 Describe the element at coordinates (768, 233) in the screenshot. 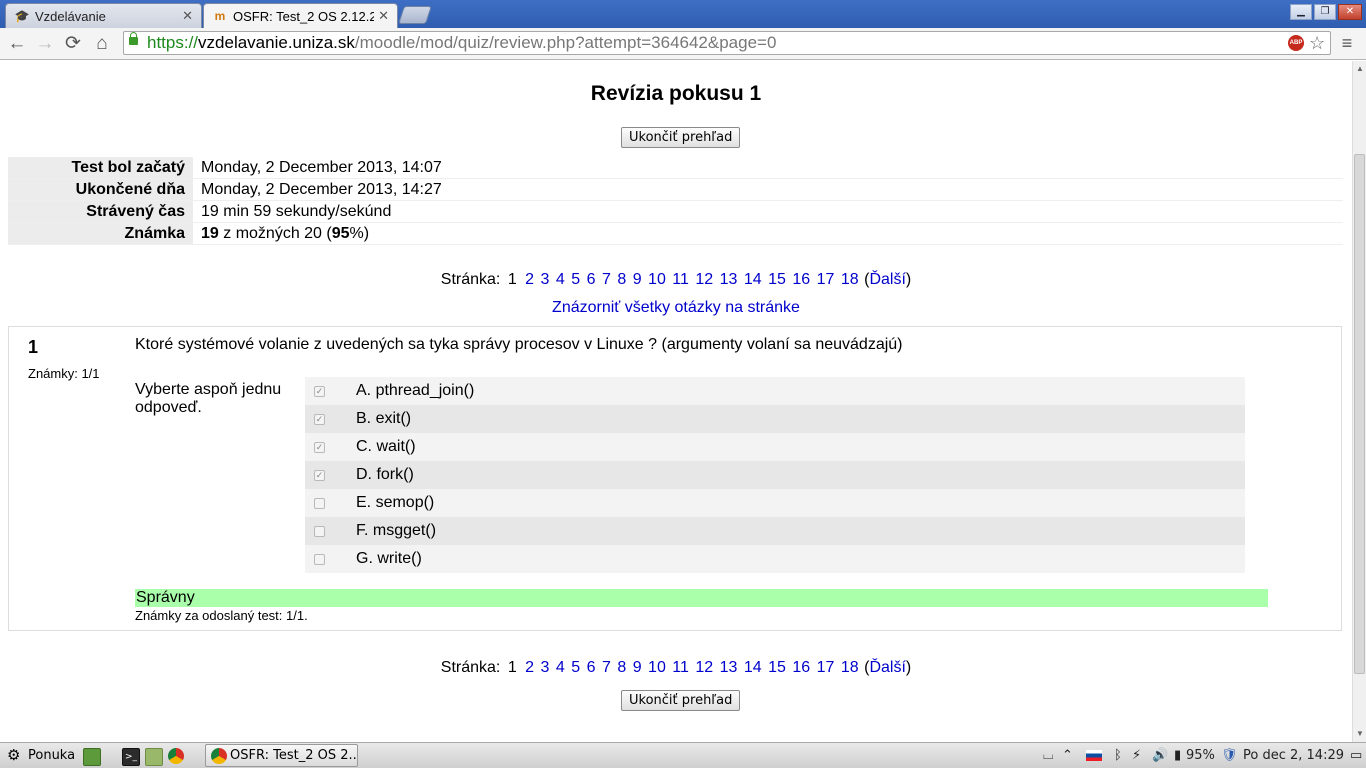

I see `grade-value: 19 z možných 20 (95%)` at that location.